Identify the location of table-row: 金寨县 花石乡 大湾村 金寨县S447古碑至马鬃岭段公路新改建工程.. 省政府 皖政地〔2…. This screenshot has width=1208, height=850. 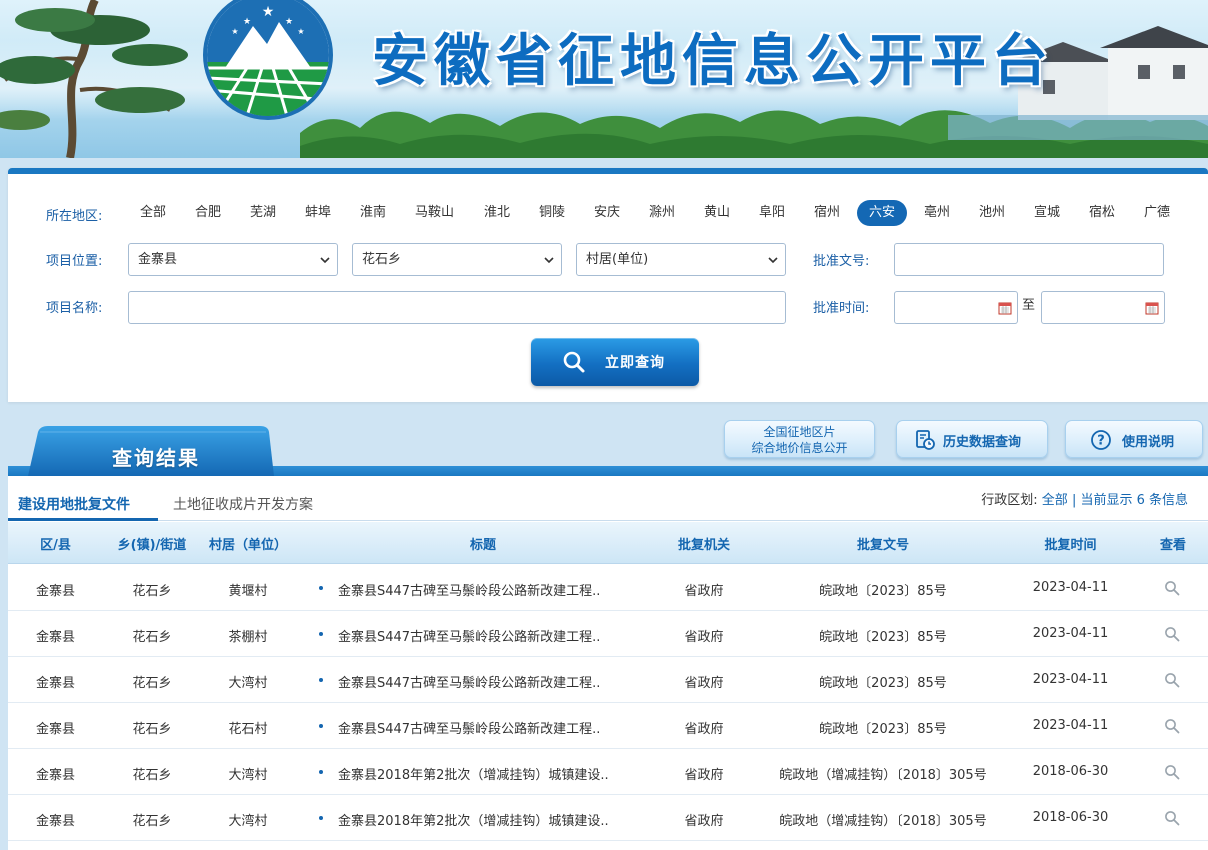
(608, 680).